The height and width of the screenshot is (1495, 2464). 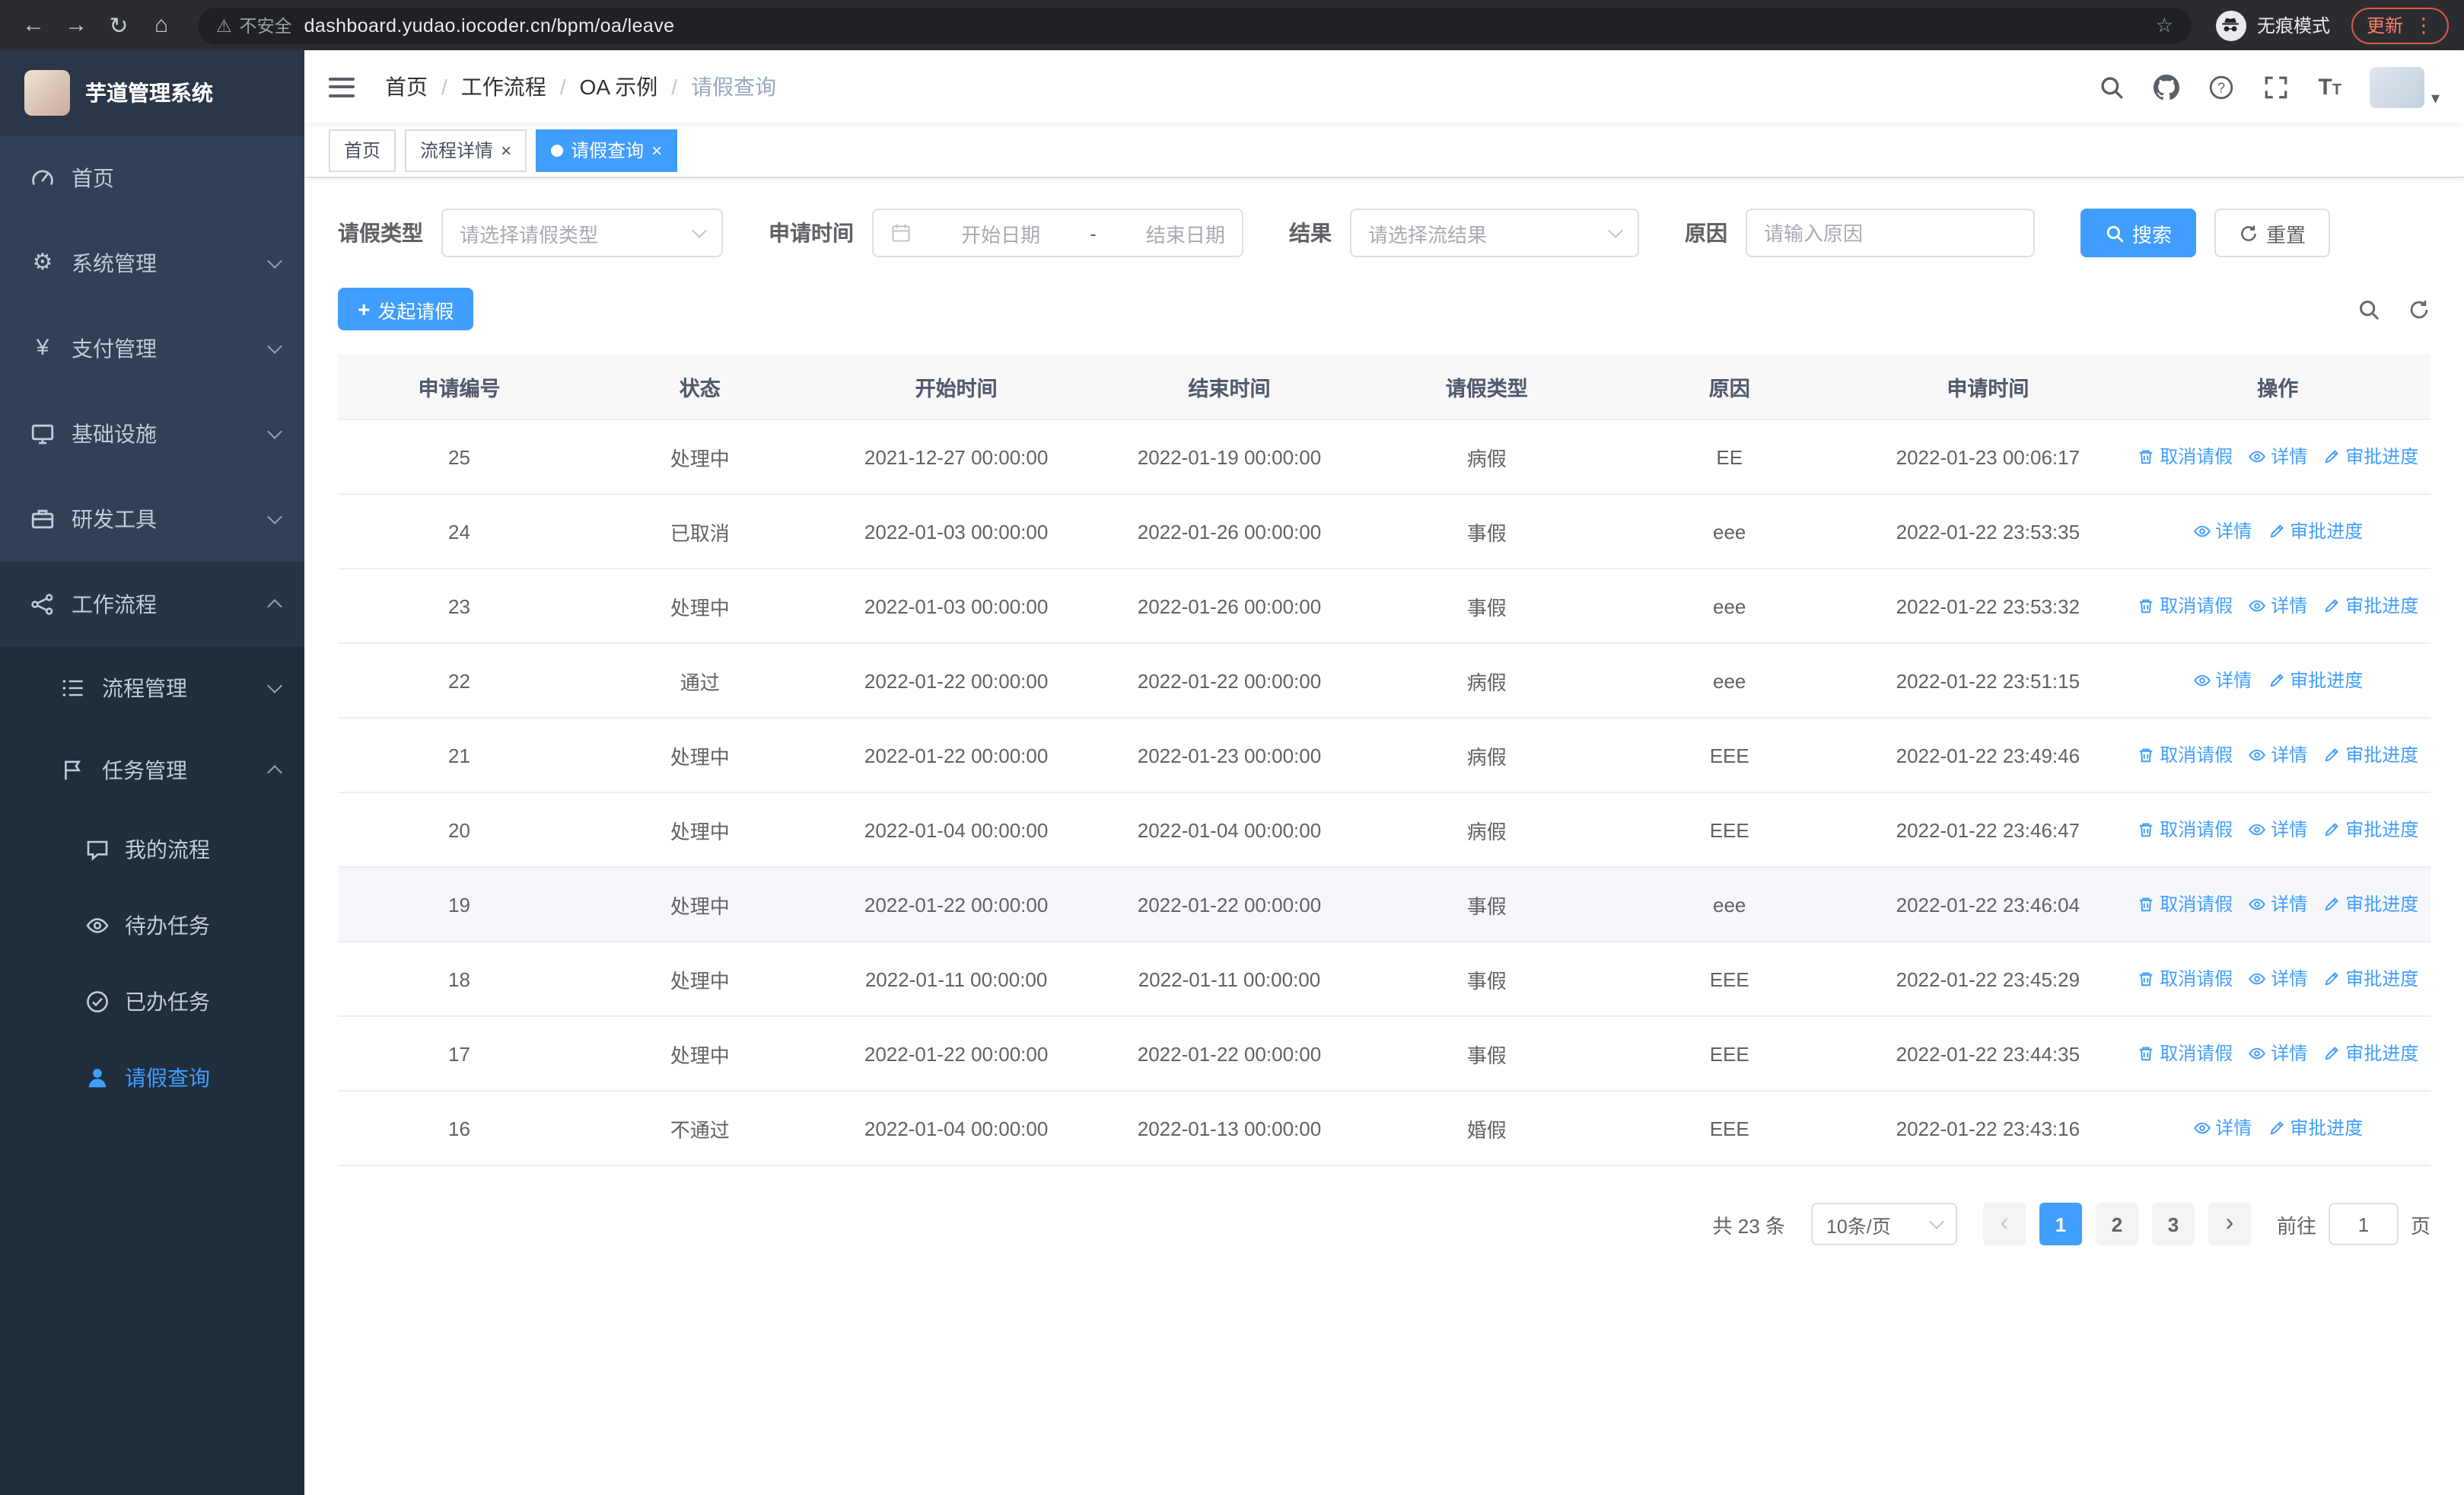 I want to click on sidebar-item-payment-mgmt: ¥ 支付管理, so click(x=152, y=348).